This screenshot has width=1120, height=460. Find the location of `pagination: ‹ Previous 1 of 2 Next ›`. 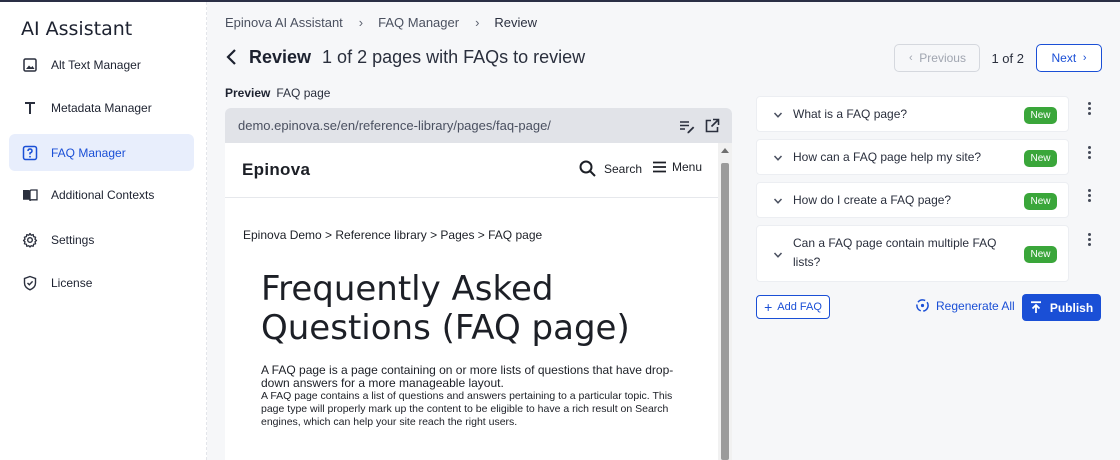

pagination: ‹ Previous 1 of 2 Next › is located at coordinates (998, 58).